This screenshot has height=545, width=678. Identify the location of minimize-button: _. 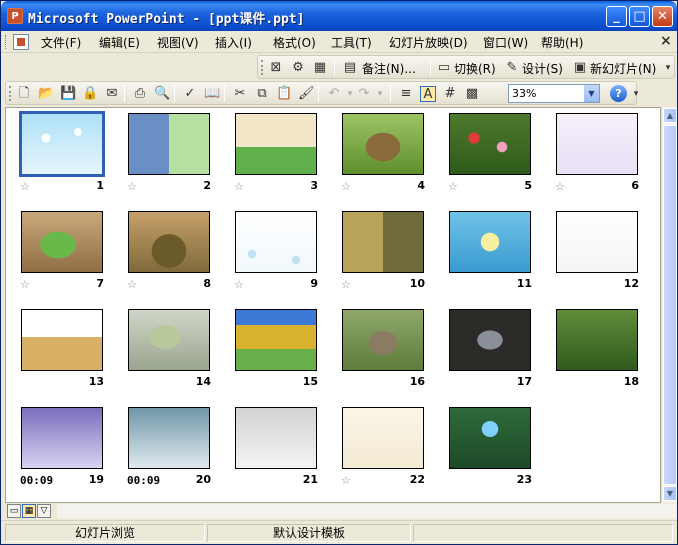
(616, 16).